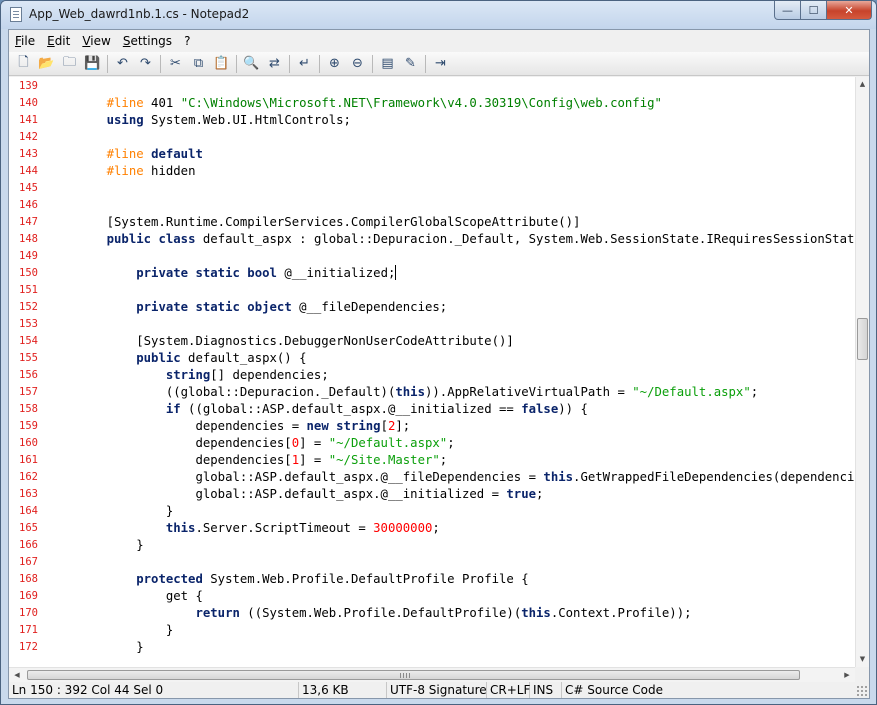 The height and width of the screenshot is (705, 877). What do you see at coordinates (432, 375) in the screenshot?
I see `code-line: 156 string[] dependencies;` at bounding box center [432, 375].